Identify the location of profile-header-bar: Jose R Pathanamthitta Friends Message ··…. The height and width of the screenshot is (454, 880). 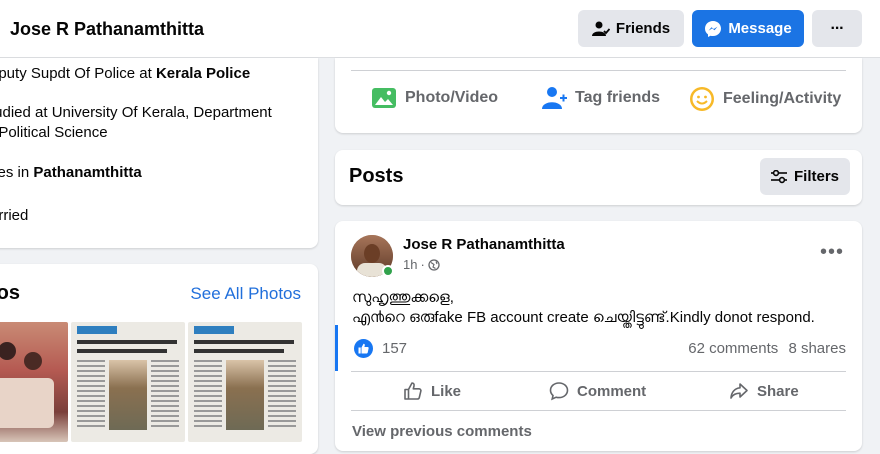
(440, 29).